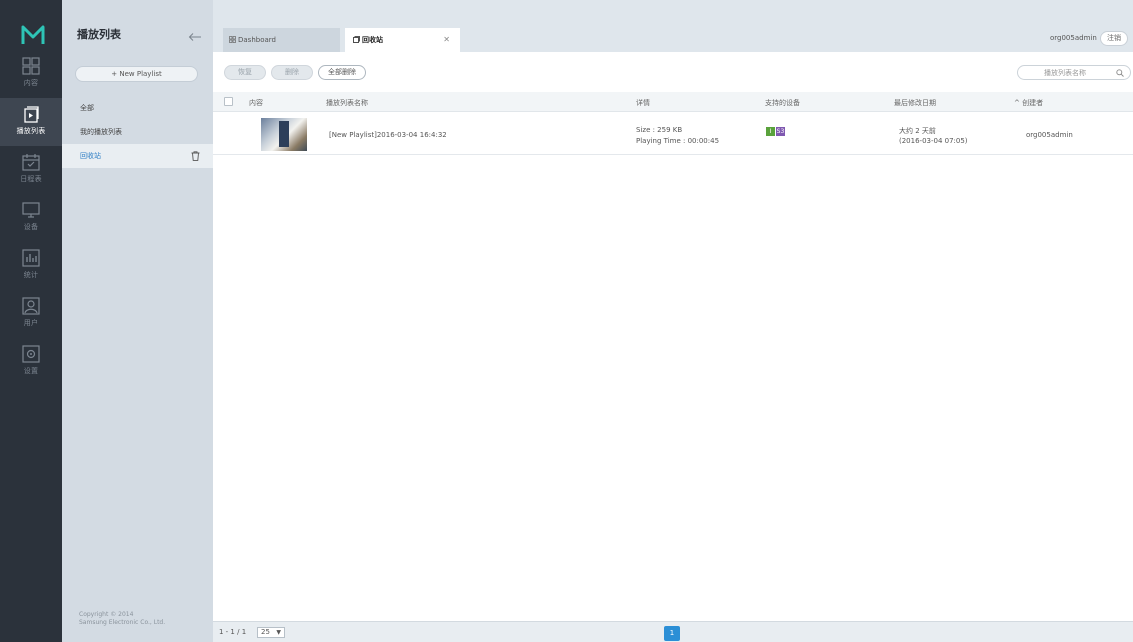 The width and height of the screenshot is (1133, 642). I want to click on column-header-name: 播放列表名称, so click(347, 103).